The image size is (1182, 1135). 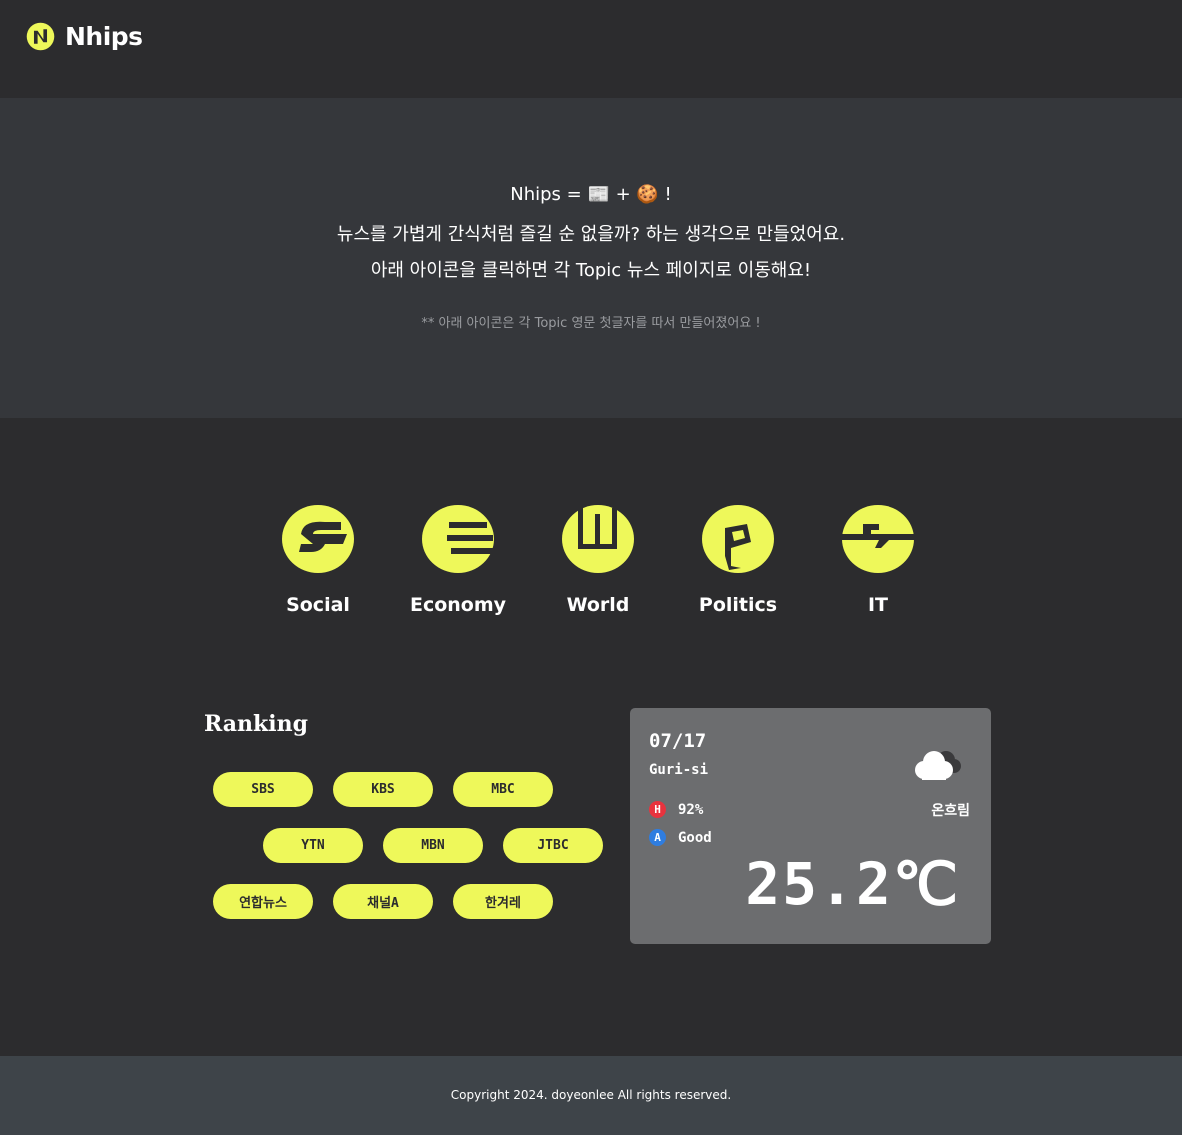 What do you see at coordinates (318, 605) in the screenshot?
I see `topic-label-social: Social` at bounding box center [318, 605].